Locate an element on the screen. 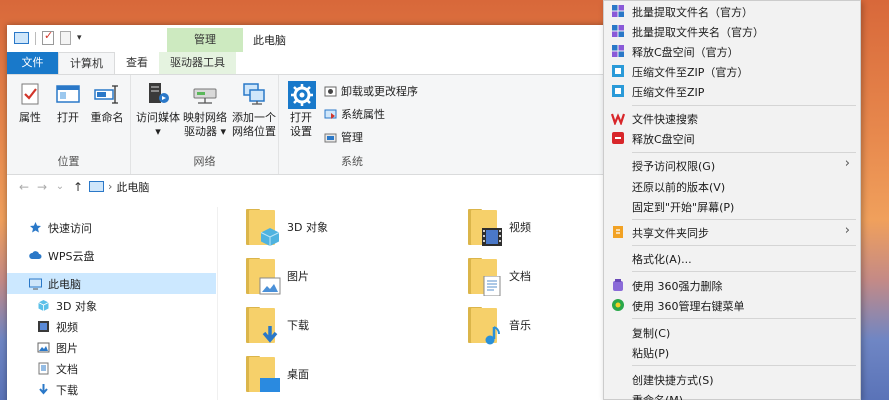 The width and height of the screenshot is (889, 400). folder-desktop: 桌面 is located at coordinates (276, 374).